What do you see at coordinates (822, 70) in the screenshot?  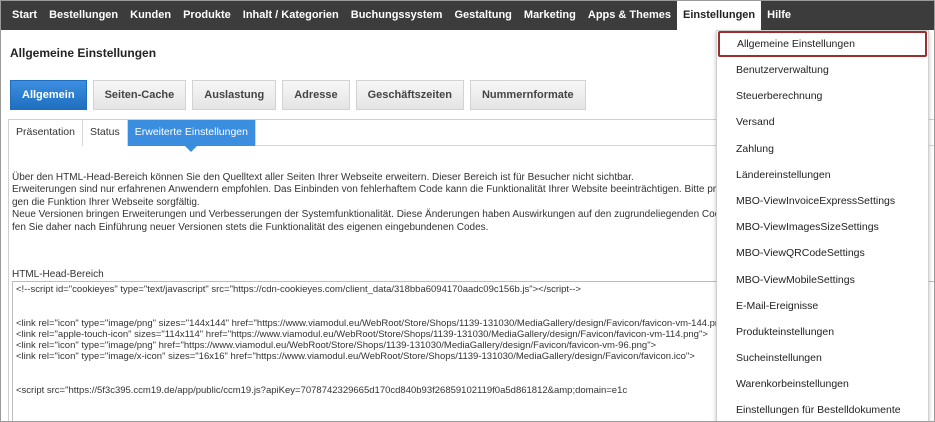 I see `menu-item-benutzerverwaltung: Benutzerverwaltung` at bounding box center [822, 70].